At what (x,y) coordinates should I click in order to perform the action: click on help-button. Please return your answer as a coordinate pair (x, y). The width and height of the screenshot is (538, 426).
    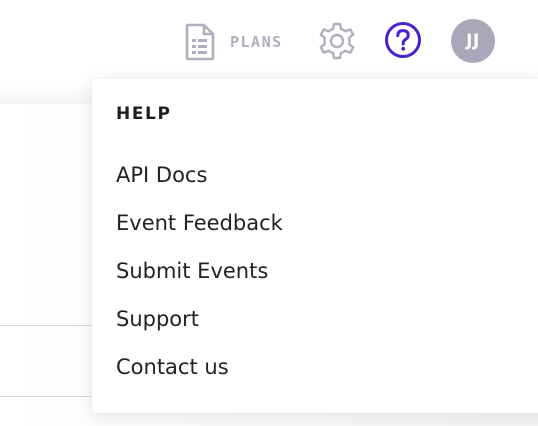
    Looking at the image, I should click on (403, 40).